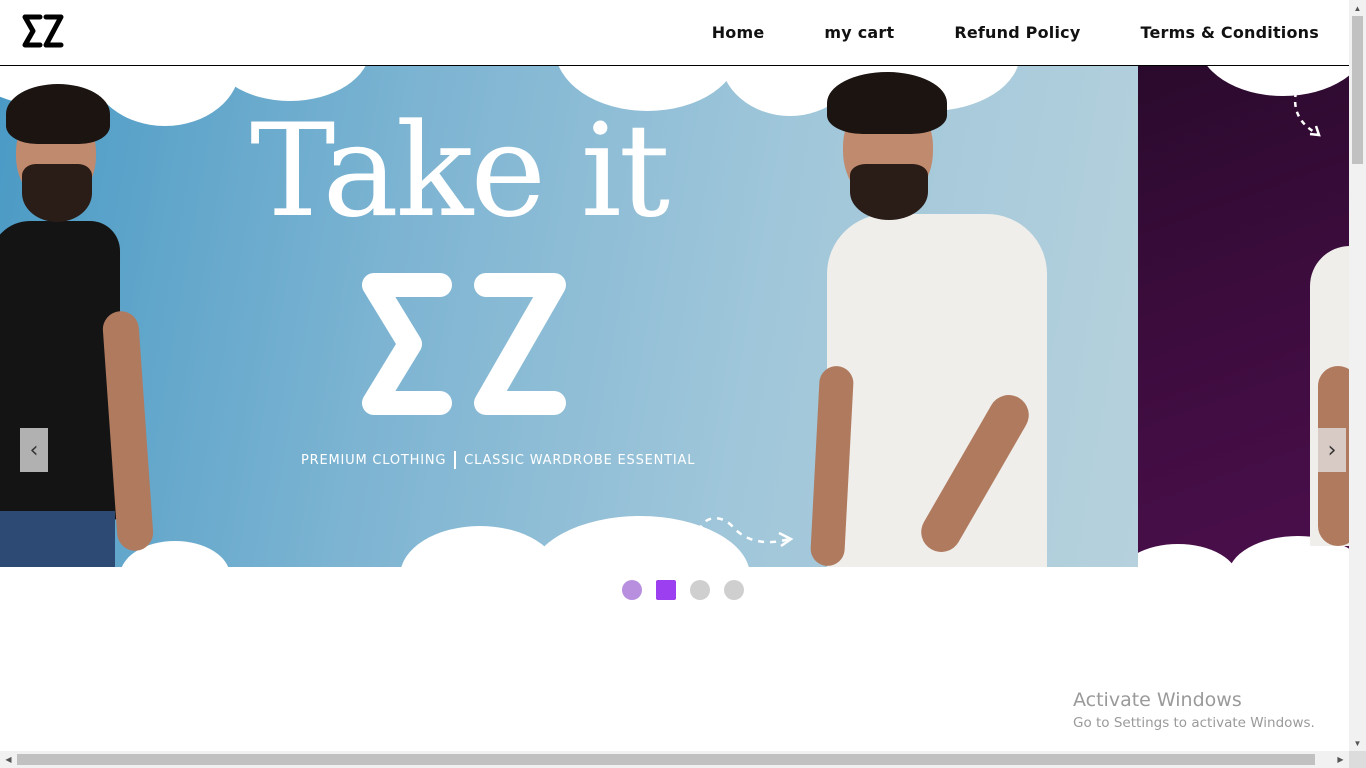 Image resolution: width=1366 pixels, height=768 pixels. I want to click on model-left, so click(85, 316).